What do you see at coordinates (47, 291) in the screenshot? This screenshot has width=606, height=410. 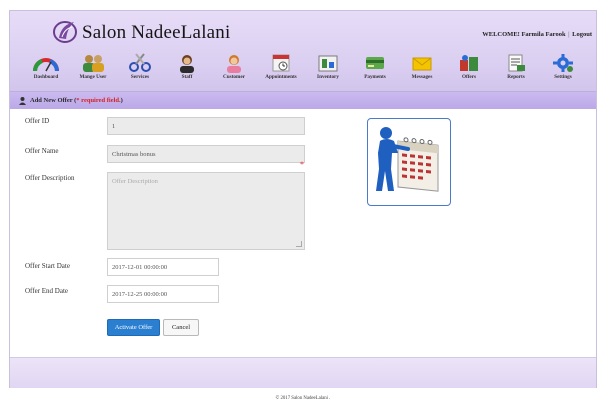 I see `offer-end-date-label: Offer End Date` at bounding box center [47, 291].